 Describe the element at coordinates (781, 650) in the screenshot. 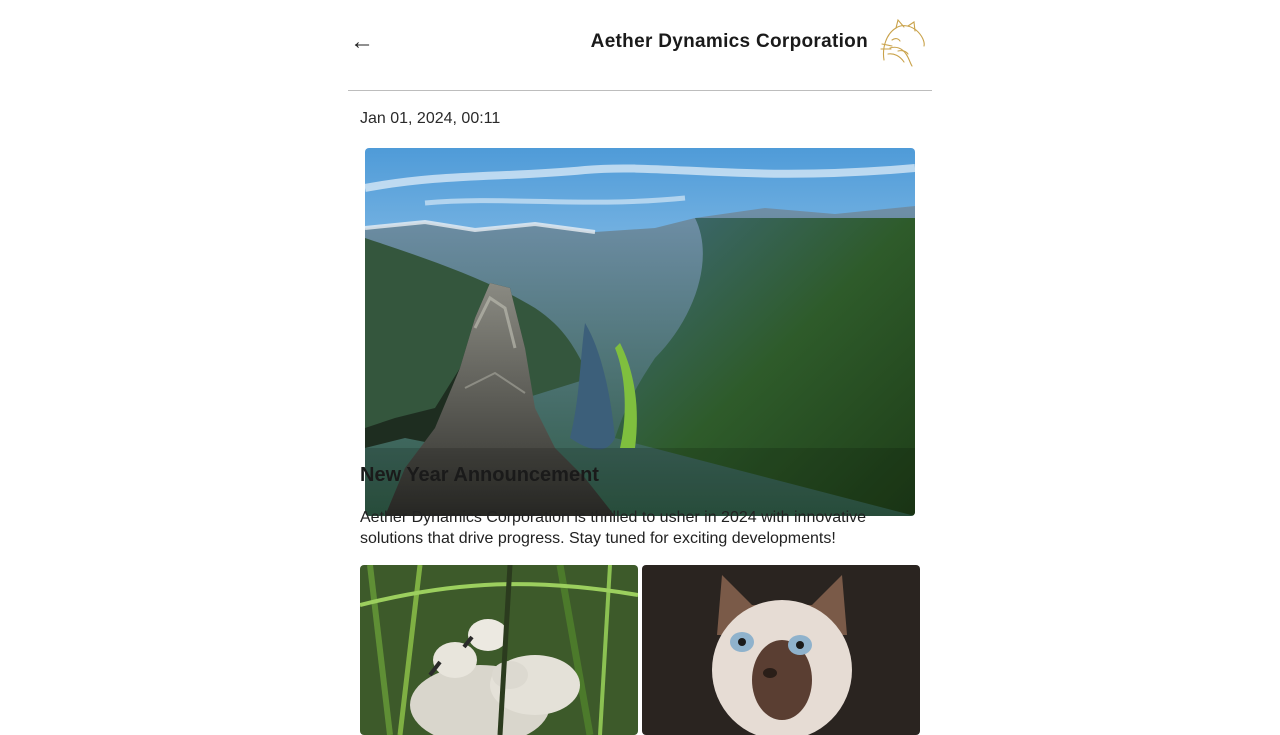

I see `gallery-image-kitten` at that location.